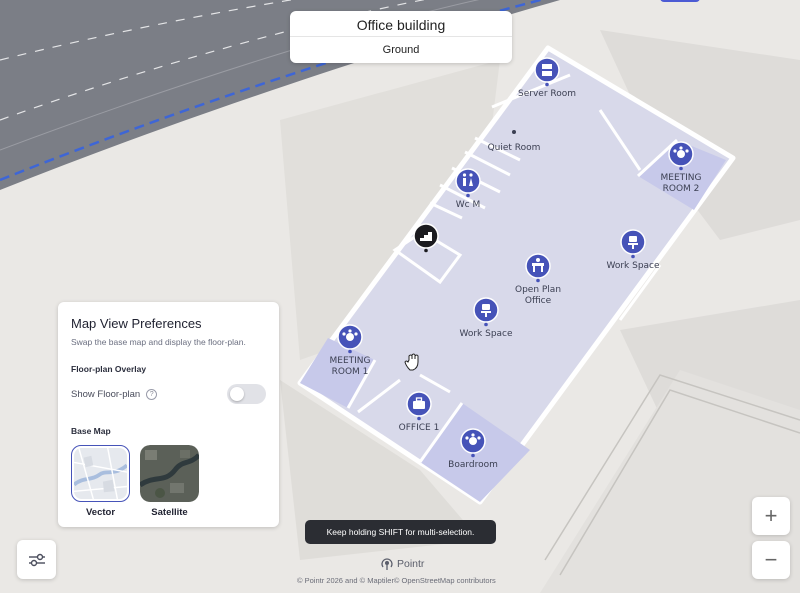  Describe the element at coordinates (400, 532) in the screenshot. I see `toast-message: Keep holding SHIFT for multi-selection.` at that location.